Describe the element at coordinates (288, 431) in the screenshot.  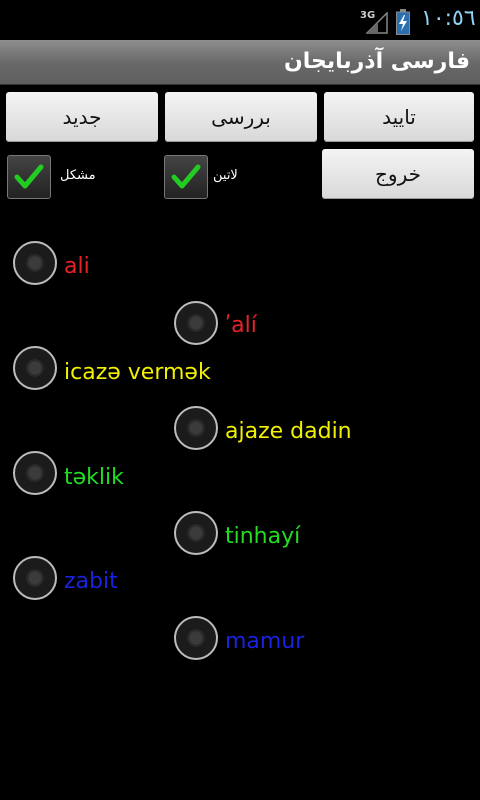
I see `option-text-4: ajaze dadin` at that location.